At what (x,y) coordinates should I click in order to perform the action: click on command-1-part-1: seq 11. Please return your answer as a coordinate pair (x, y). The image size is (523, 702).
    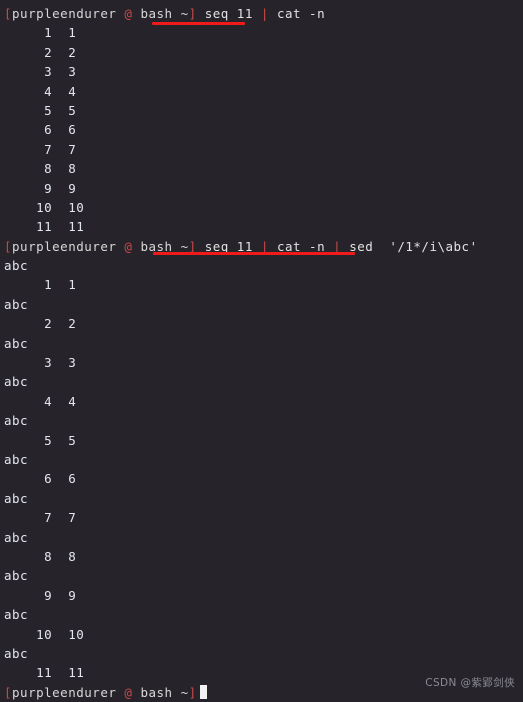
    Looking at the image, I should click on (232, 13).